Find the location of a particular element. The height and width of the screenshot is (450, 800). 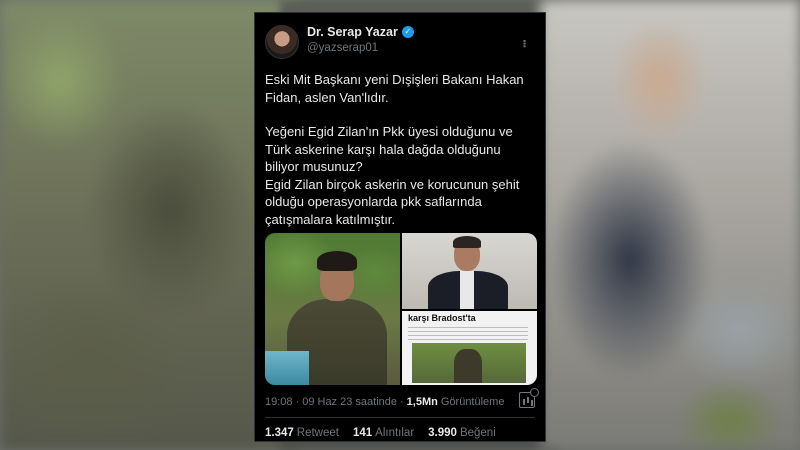

likes-stat: 3.990 Beğeni is located at coordinates (462, 433).